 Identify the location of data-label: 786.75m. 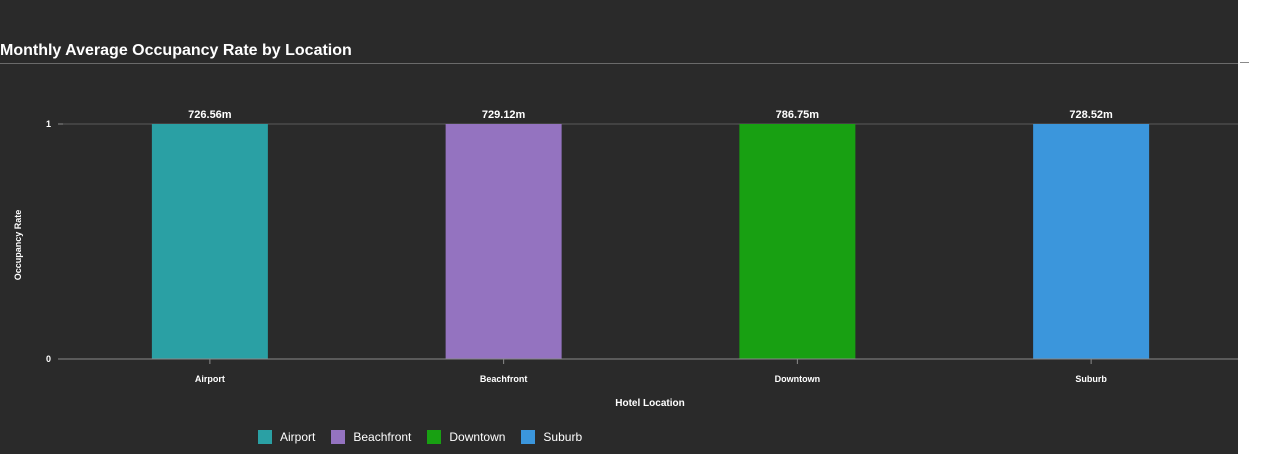
(798, 115).